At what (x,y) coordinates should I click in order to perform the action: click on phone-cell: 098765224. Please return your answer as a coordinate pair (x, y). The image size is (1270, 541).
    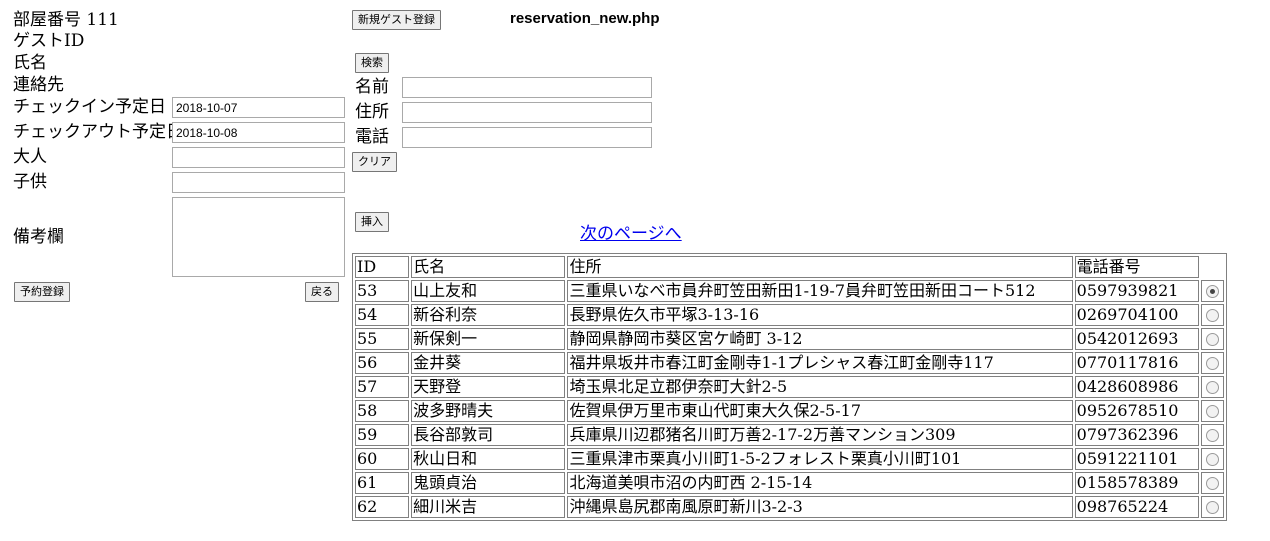
    Looking at the image, I should click on (1136, 507).